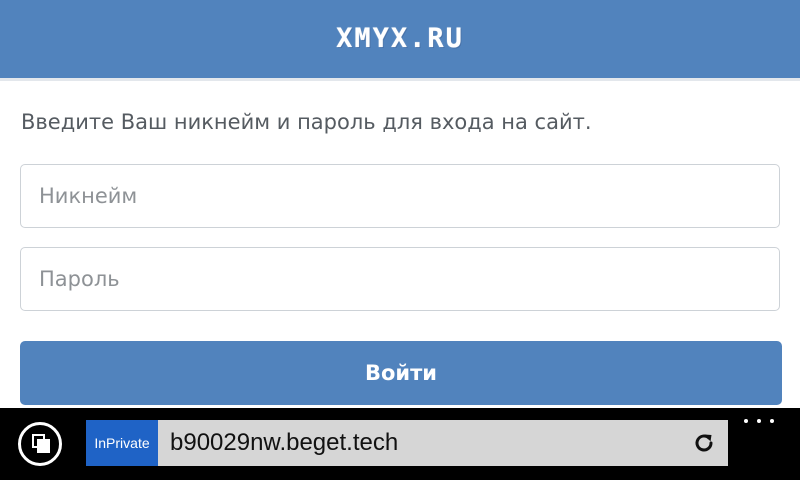 Image resolution: width=800 pixels, height=480 pixels. I want to click on url-text: b90029nw.beget.tech, so click(284, 443).